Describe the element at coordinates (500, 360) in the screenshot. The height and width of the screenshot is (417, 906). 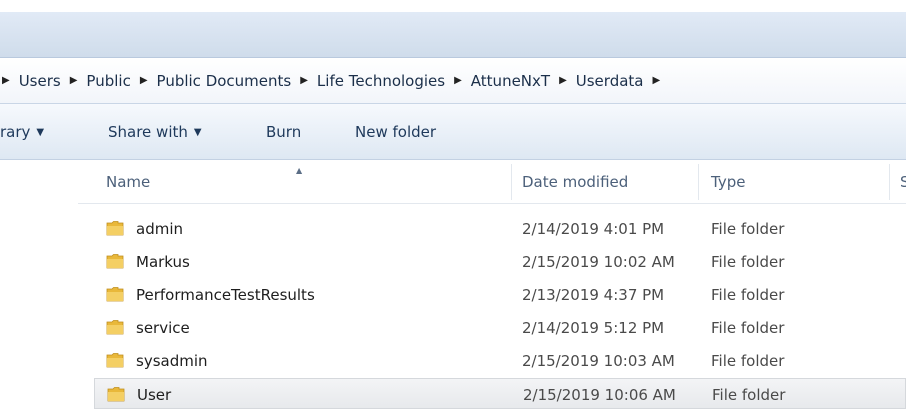
I see `table-row: sysadmin 2/15/2019 10:03 AM File folder` at that location.